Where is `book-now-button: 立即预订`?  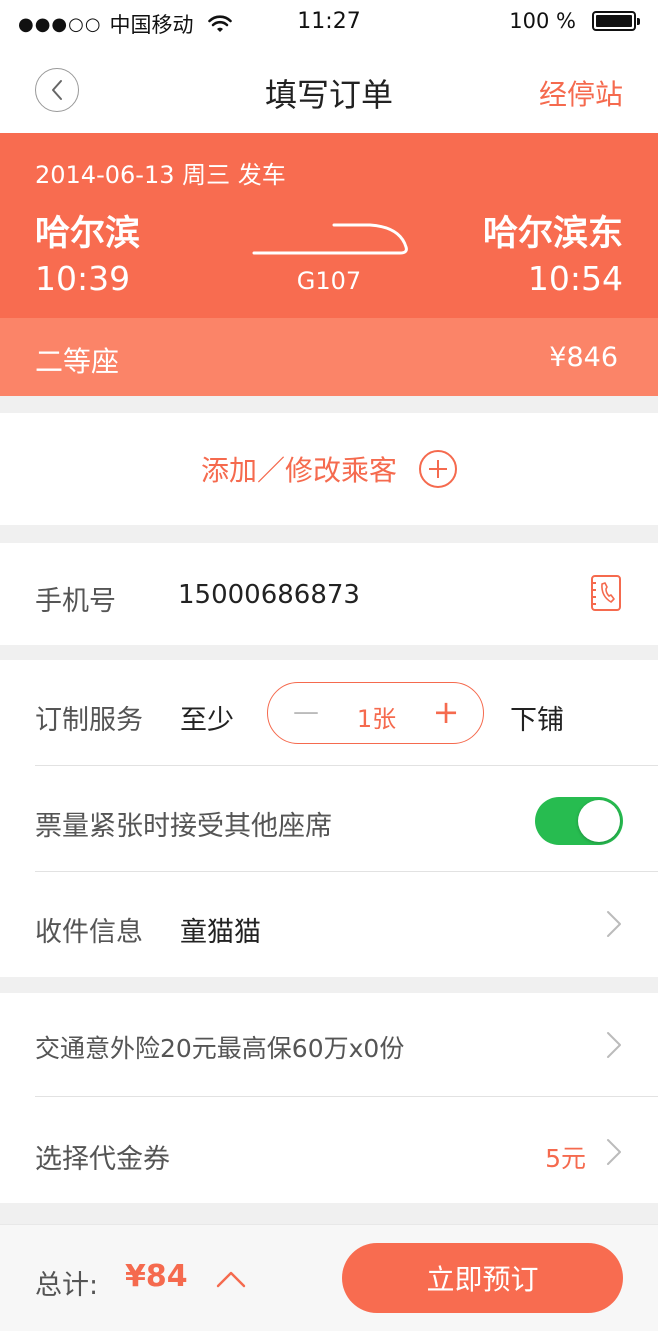
book-now-button: 立即预订 is located at coordinates (482, 1278).